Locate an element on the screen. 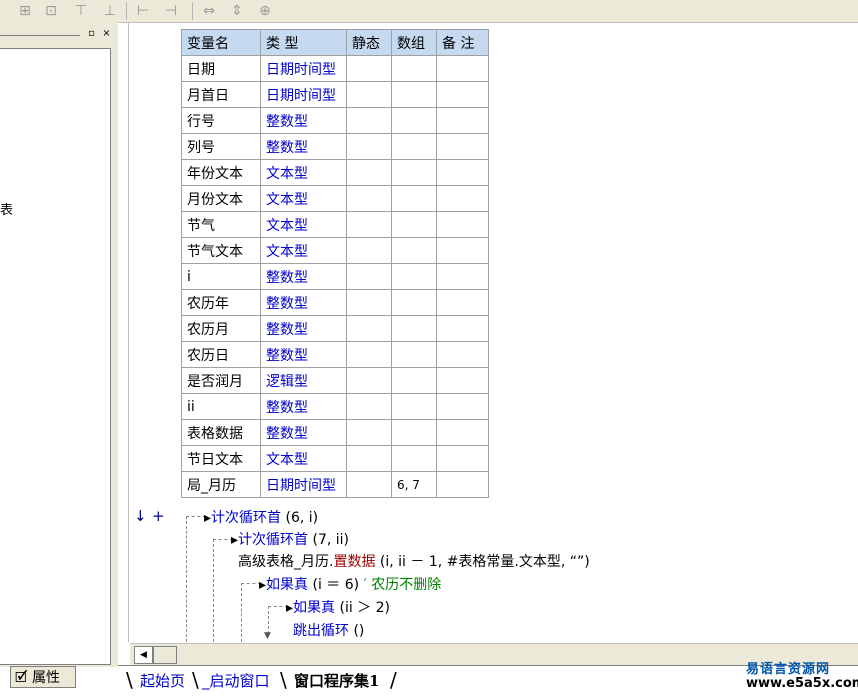 This screenshot has height=696, width=858. cell-name: 日期 is located at coordinates (221, 68).